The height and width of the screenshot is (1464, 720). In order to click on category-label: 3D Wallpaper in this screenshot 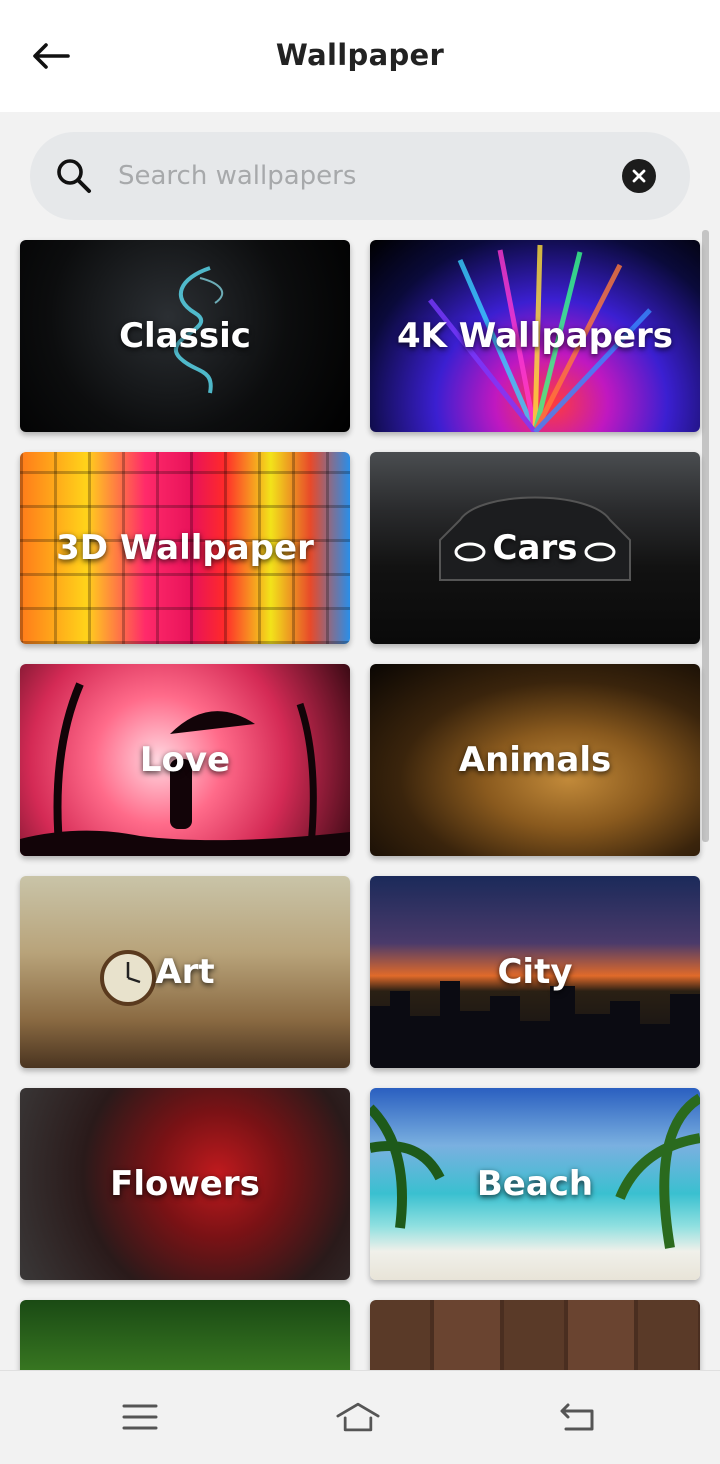, I will do `click(185, 548)`.